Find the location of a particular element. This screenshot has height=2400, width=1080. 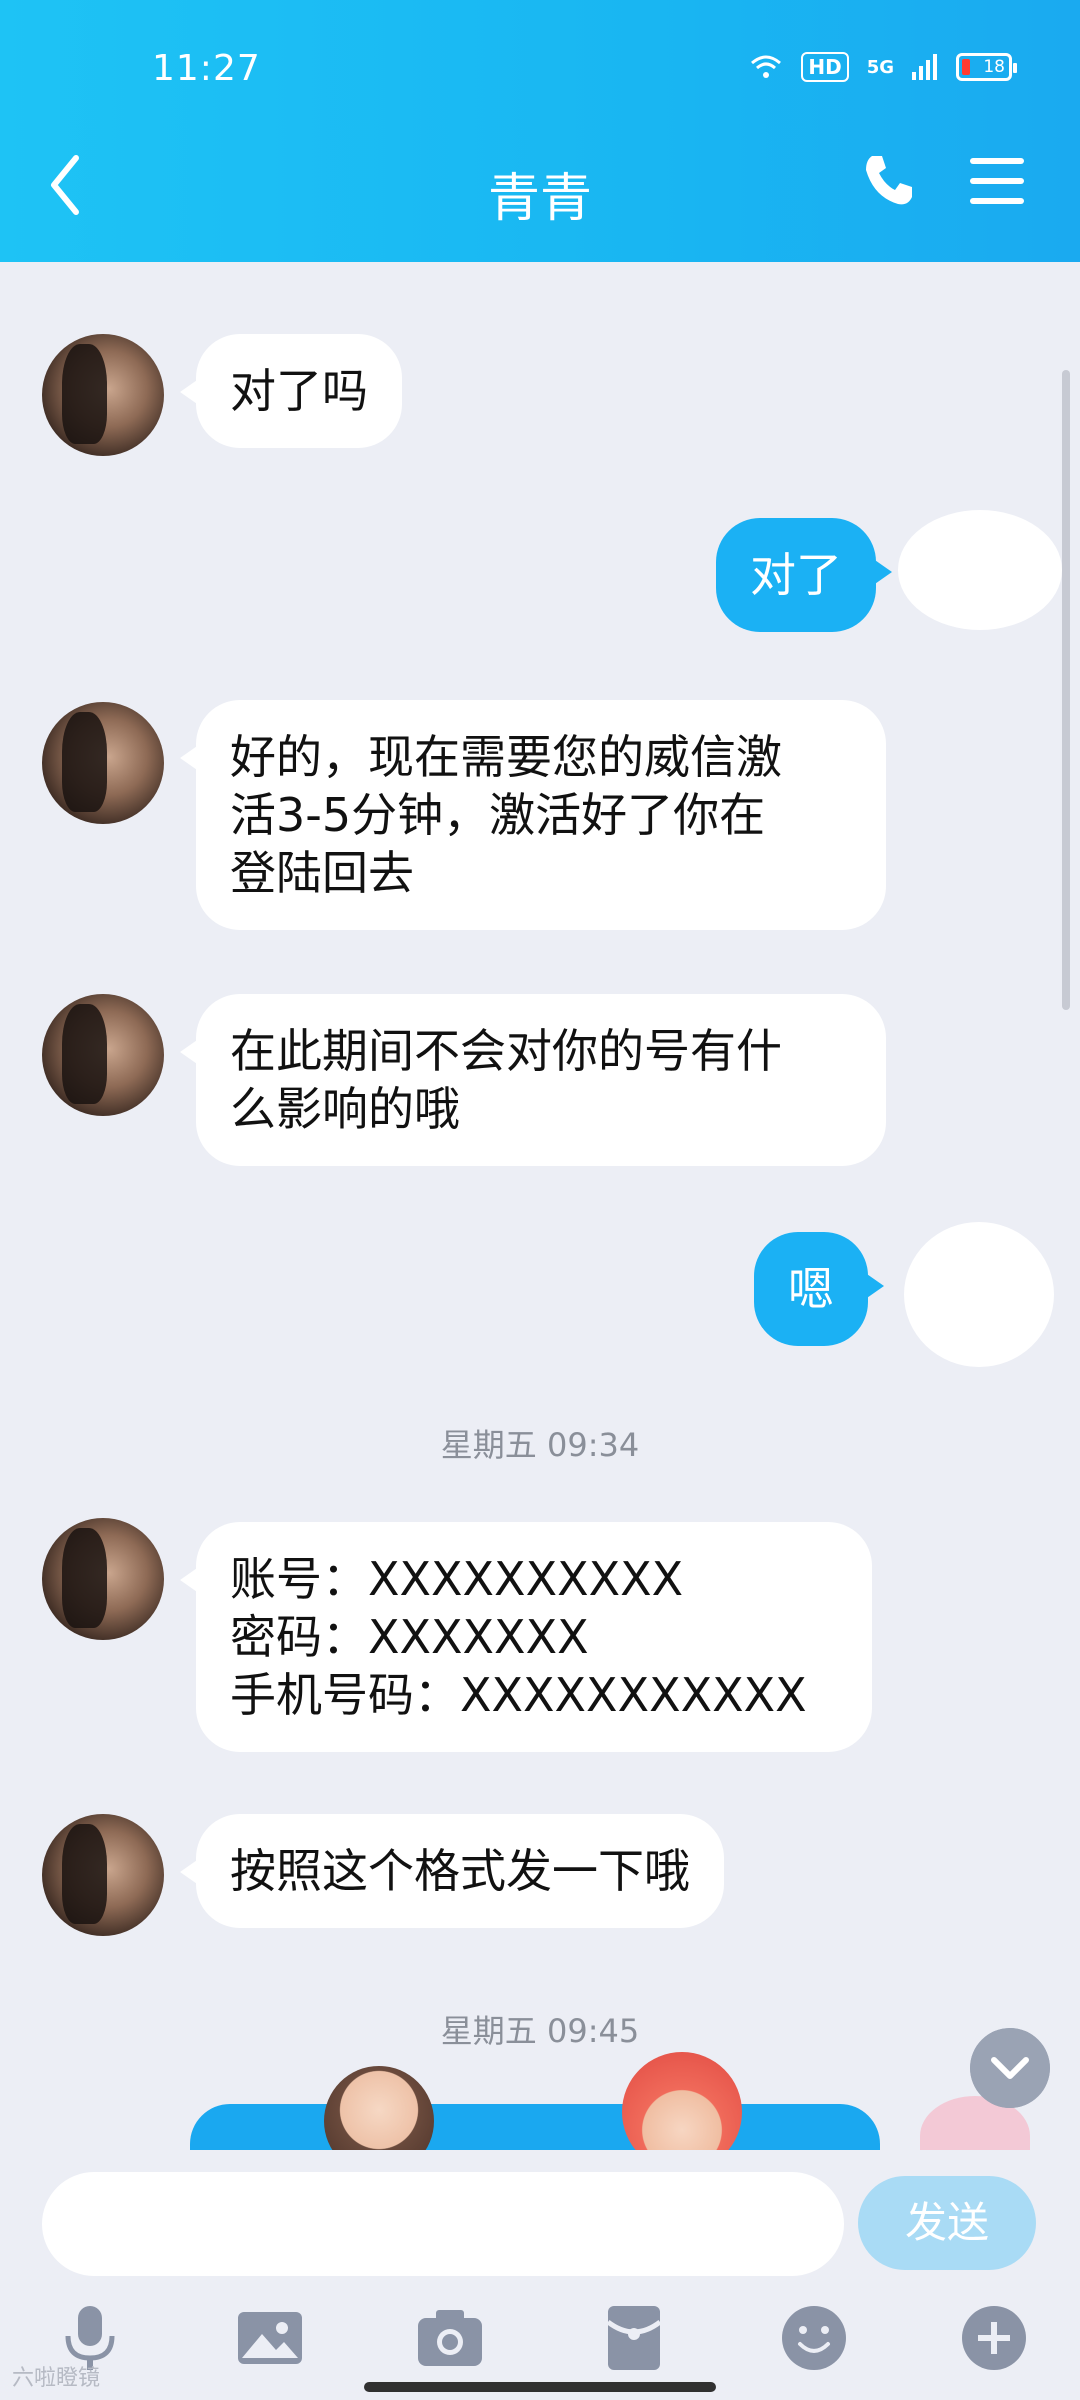

message-bubble-incoming: 对了吗 is located at coordinates (291, 391).